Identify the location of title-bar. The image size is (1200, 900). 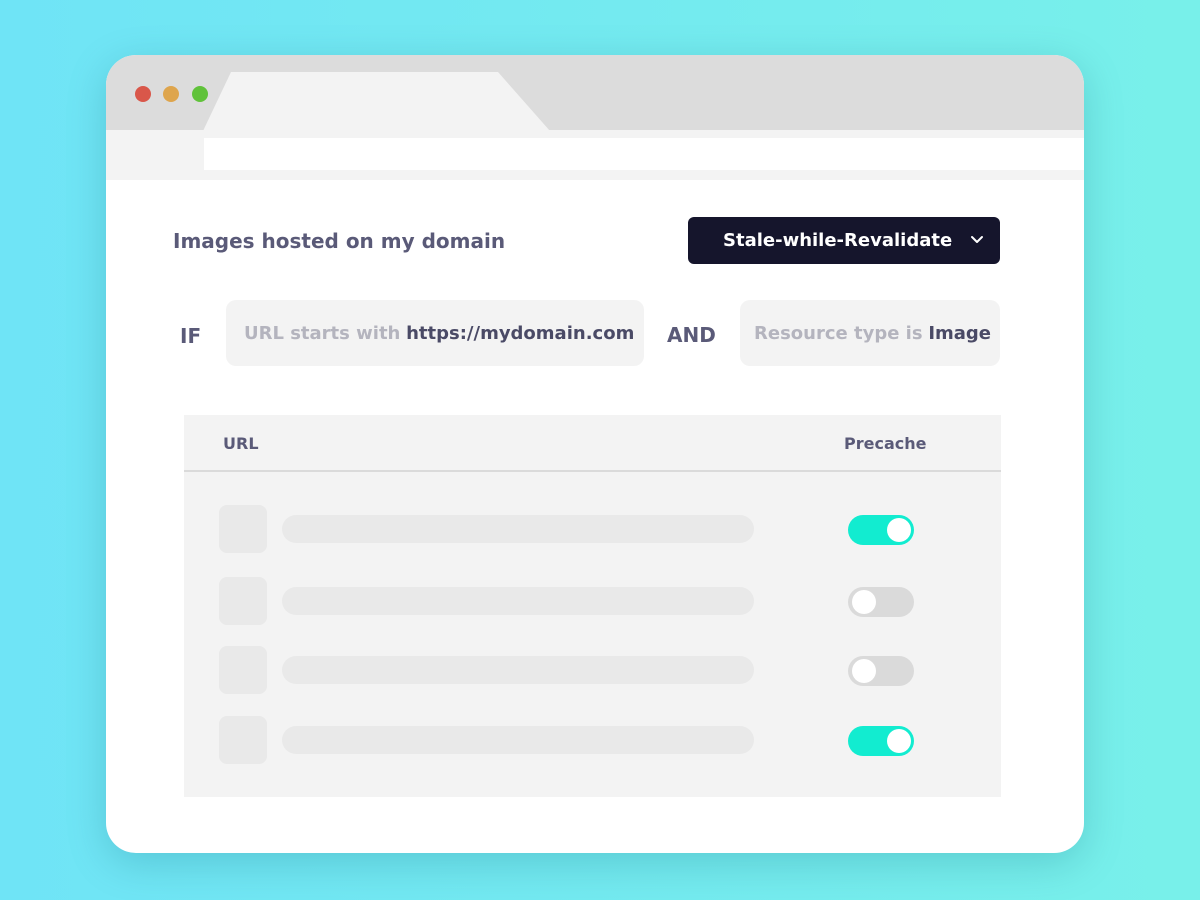
(595, 92).